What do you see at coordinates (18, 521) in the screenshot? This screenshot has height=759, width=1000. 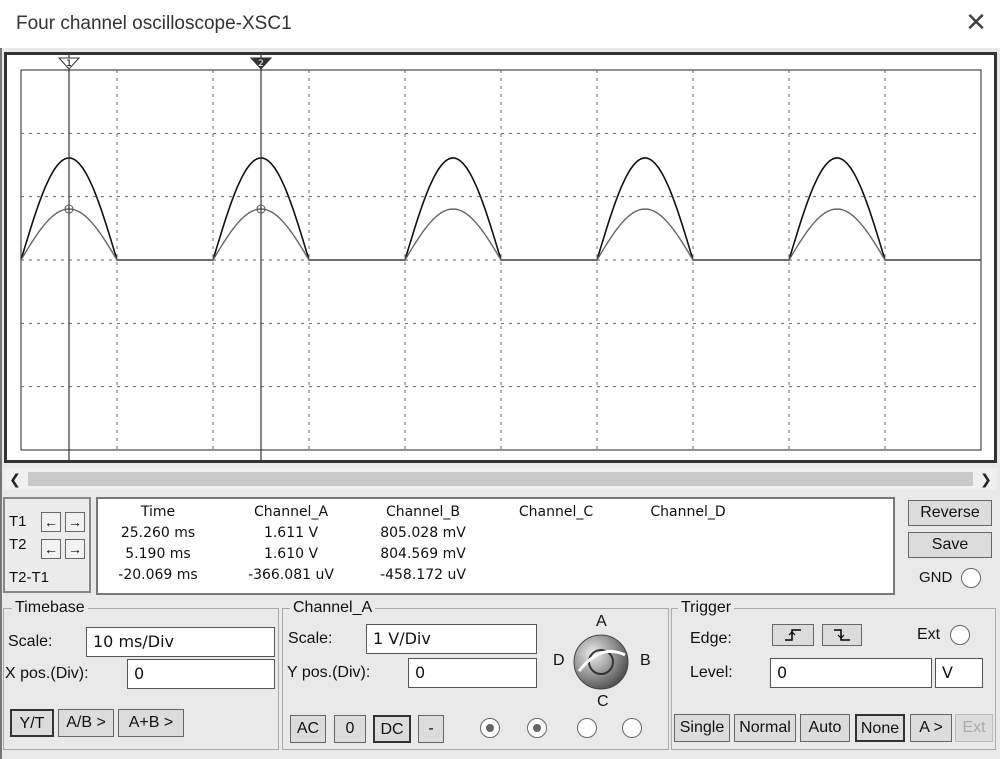 I see `t1-label: T1` at bounding box center [18, 521].